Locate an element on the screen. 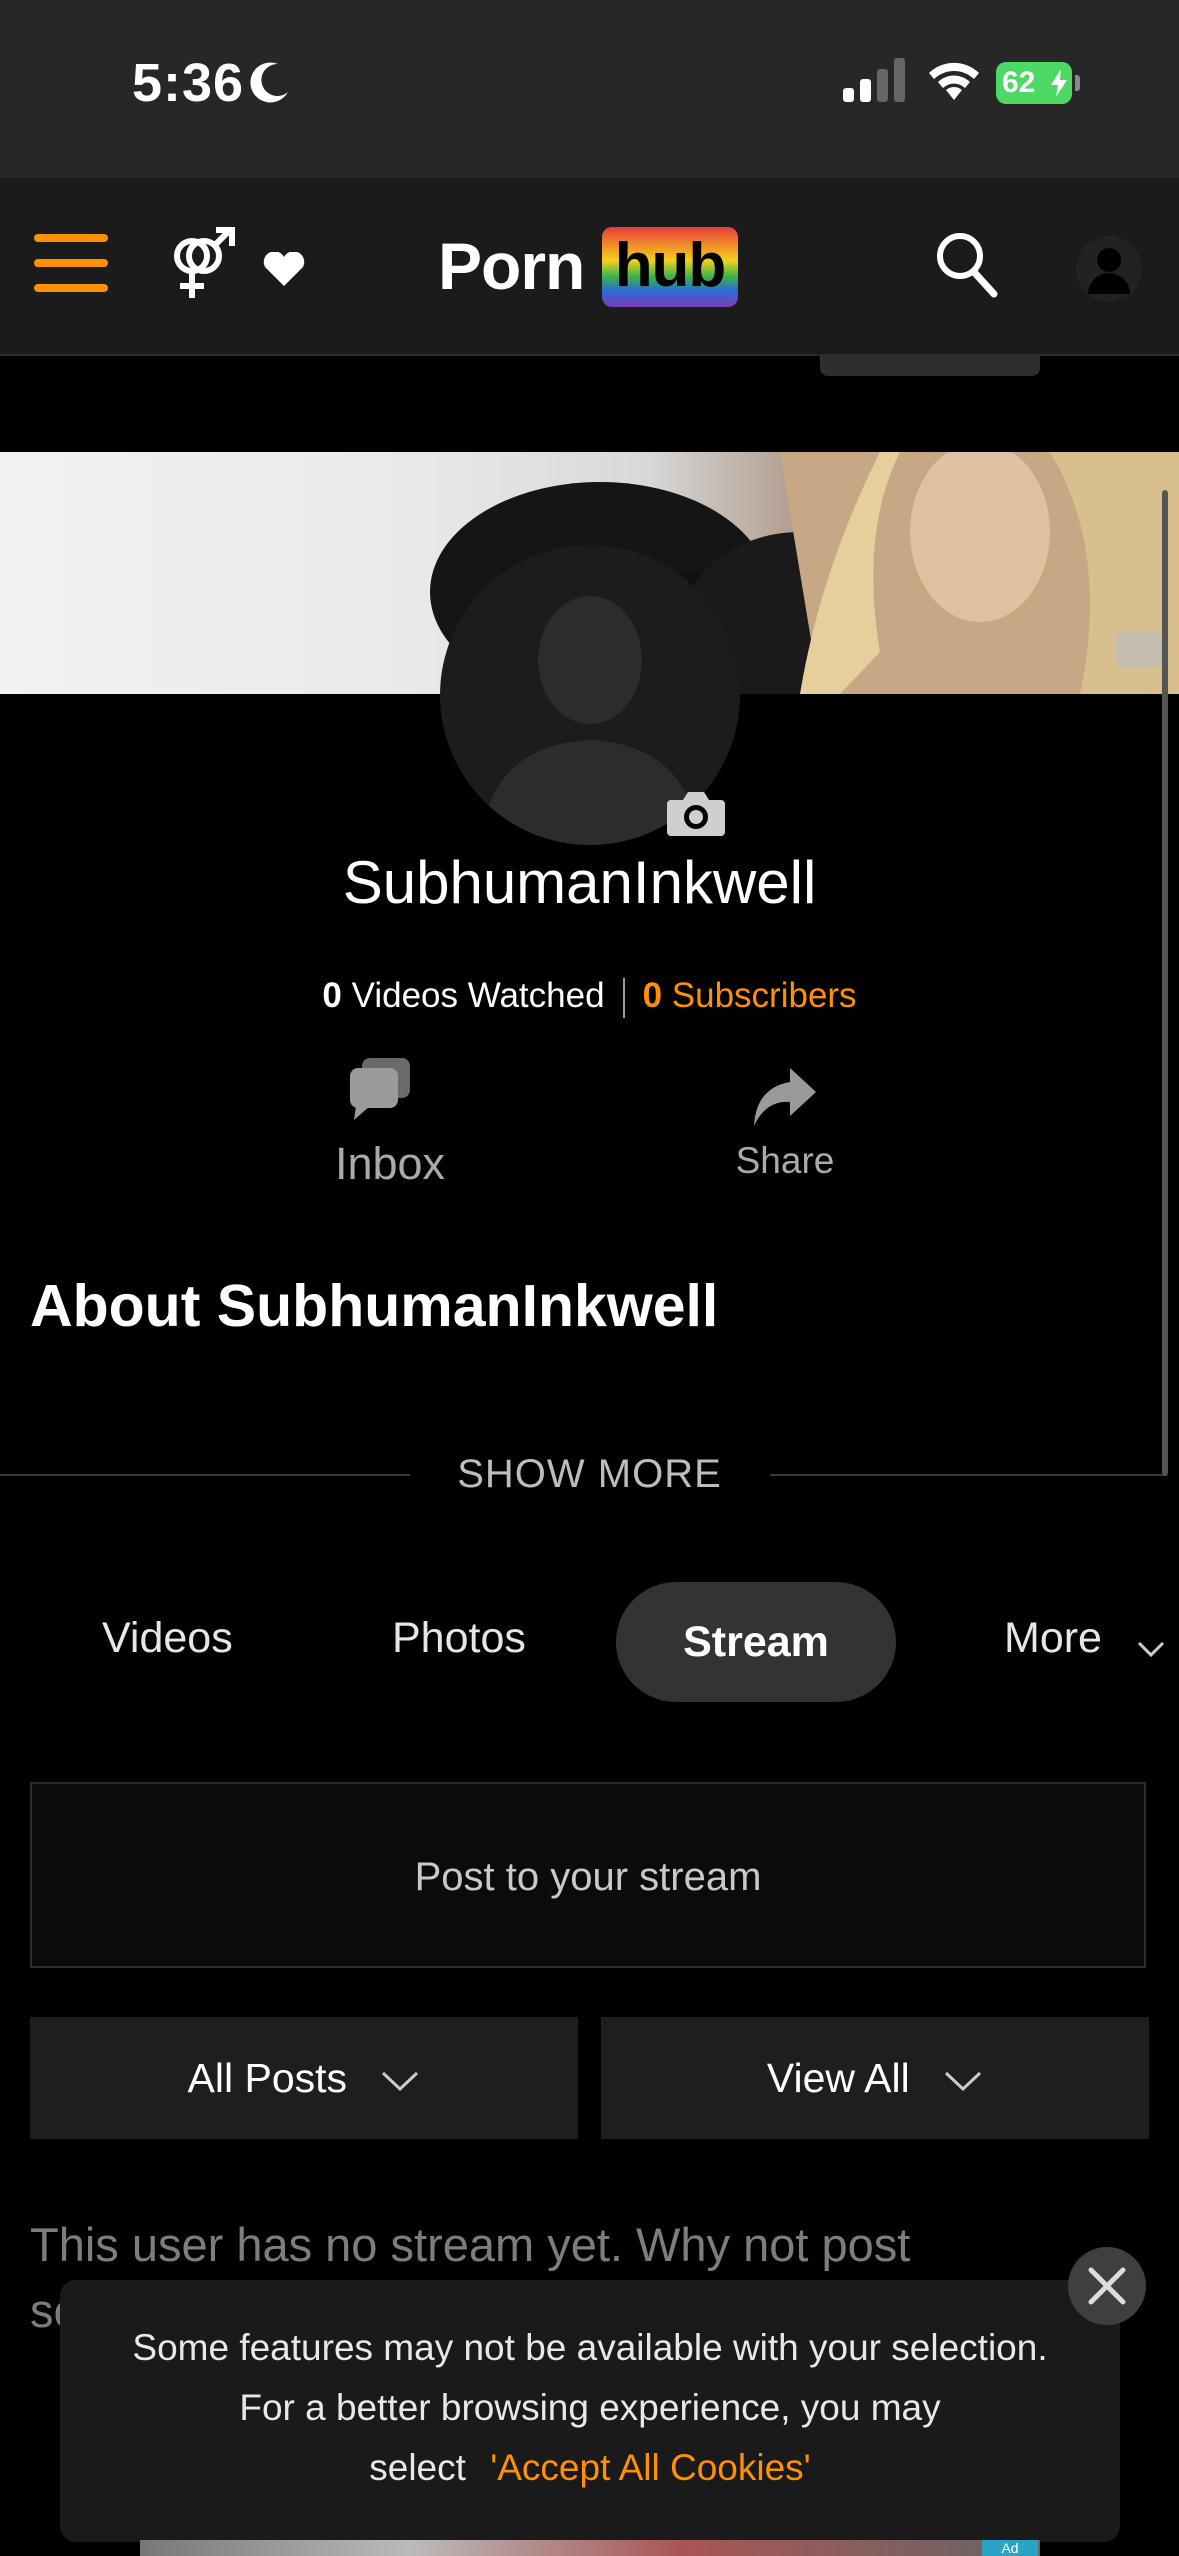 The image size is (1179, 2556). share-button: Share is located at coordinates (785, 1128).